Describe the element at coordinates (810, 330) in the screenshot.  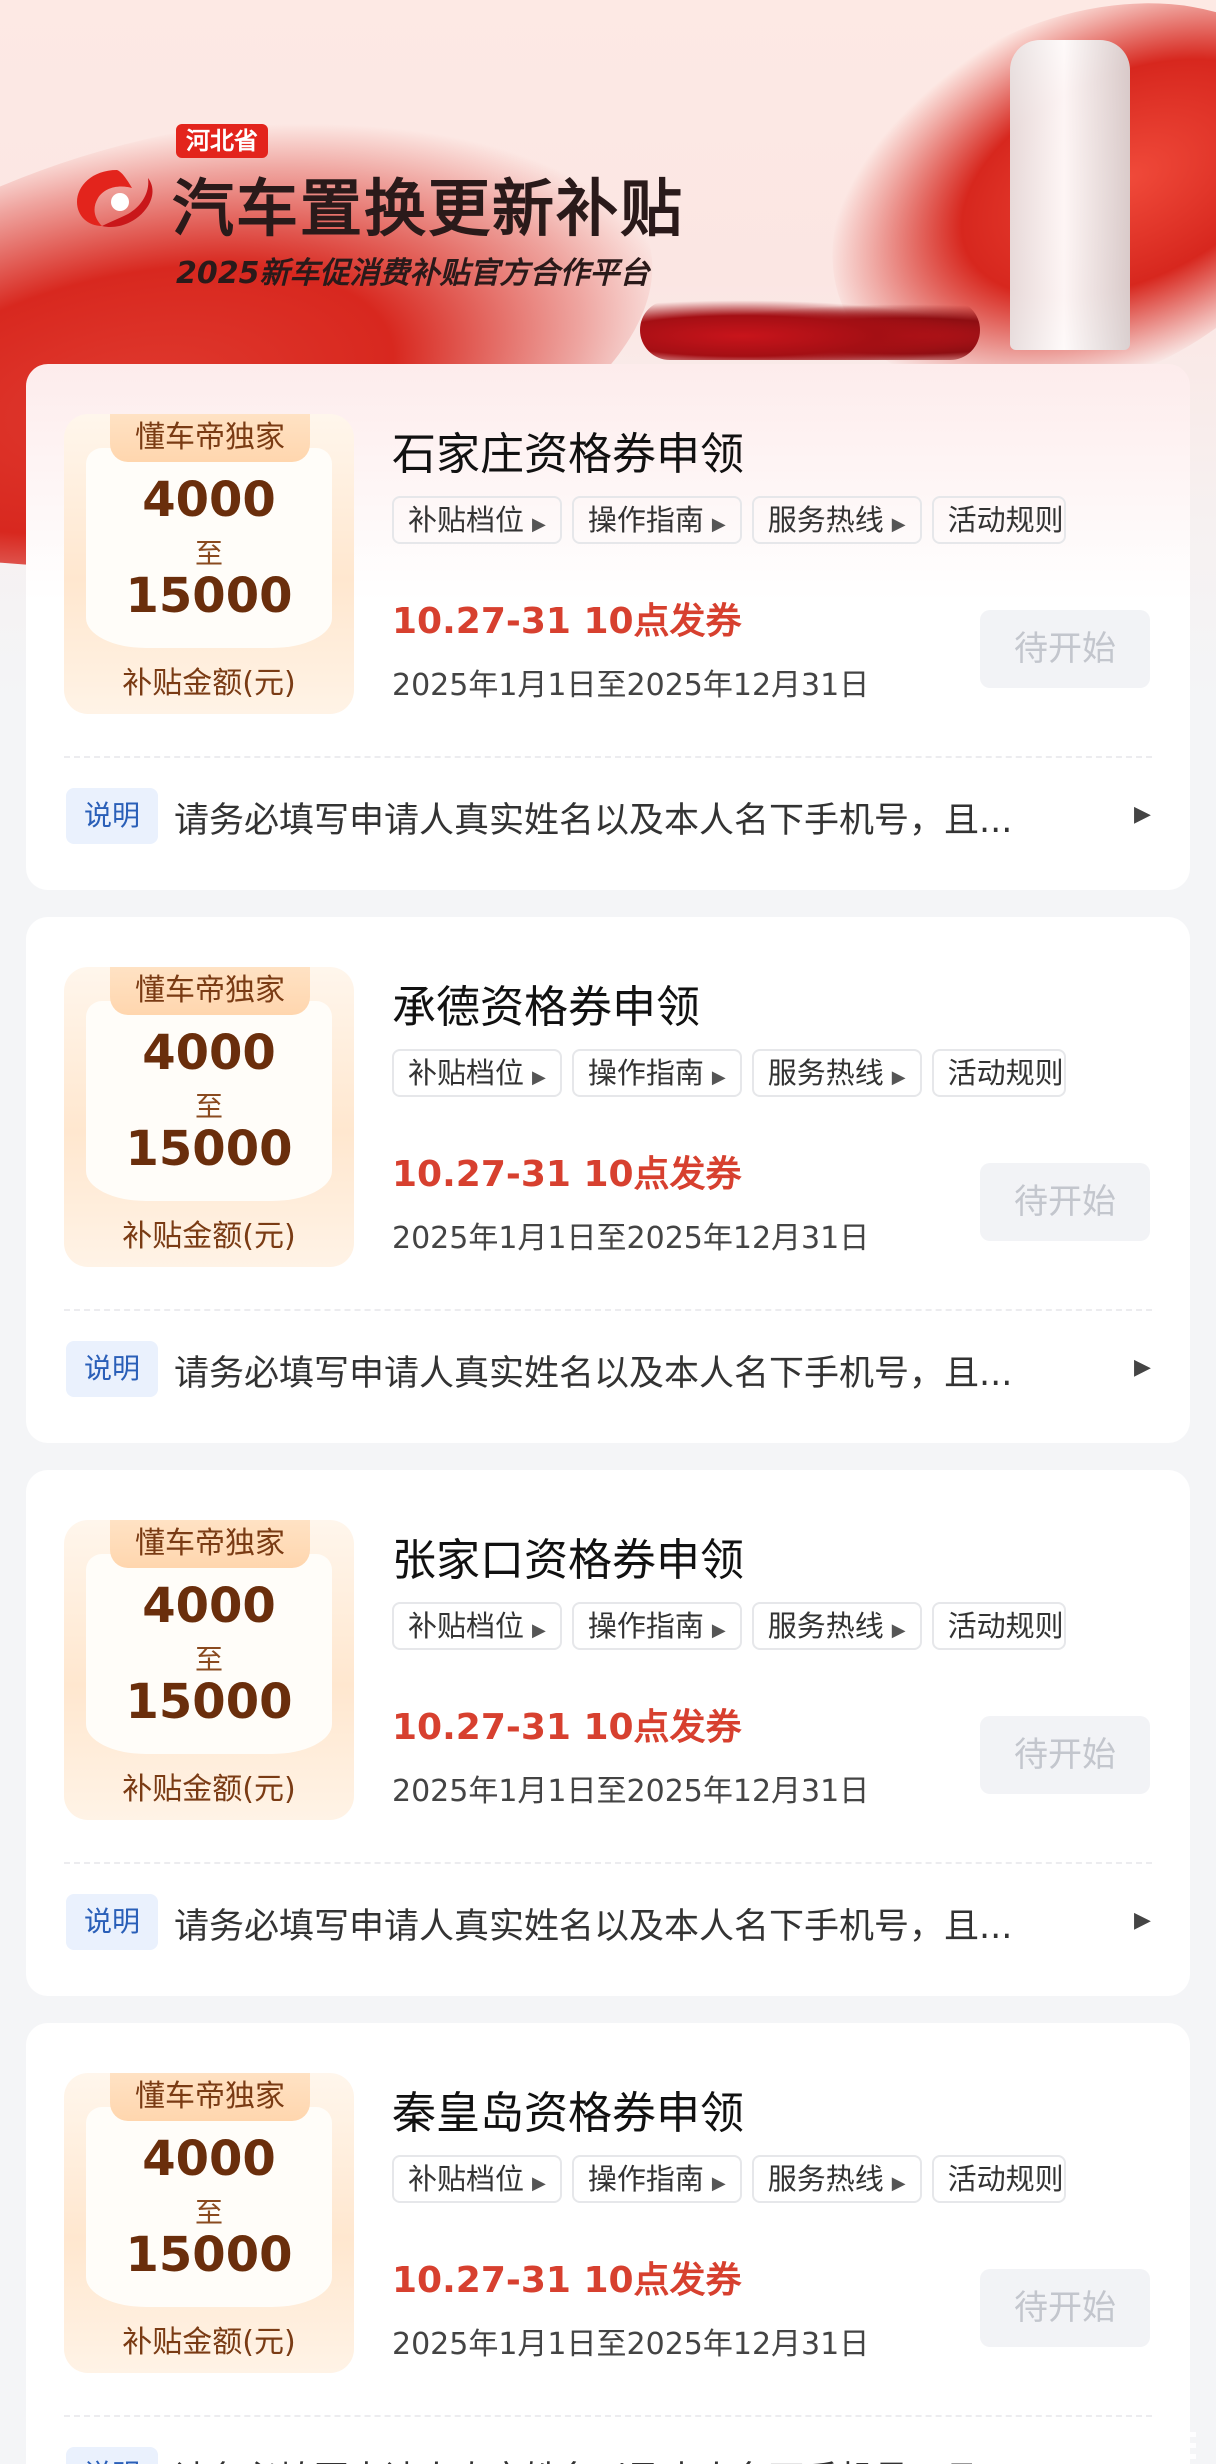
I see `banner-cars-illustration` at that location.